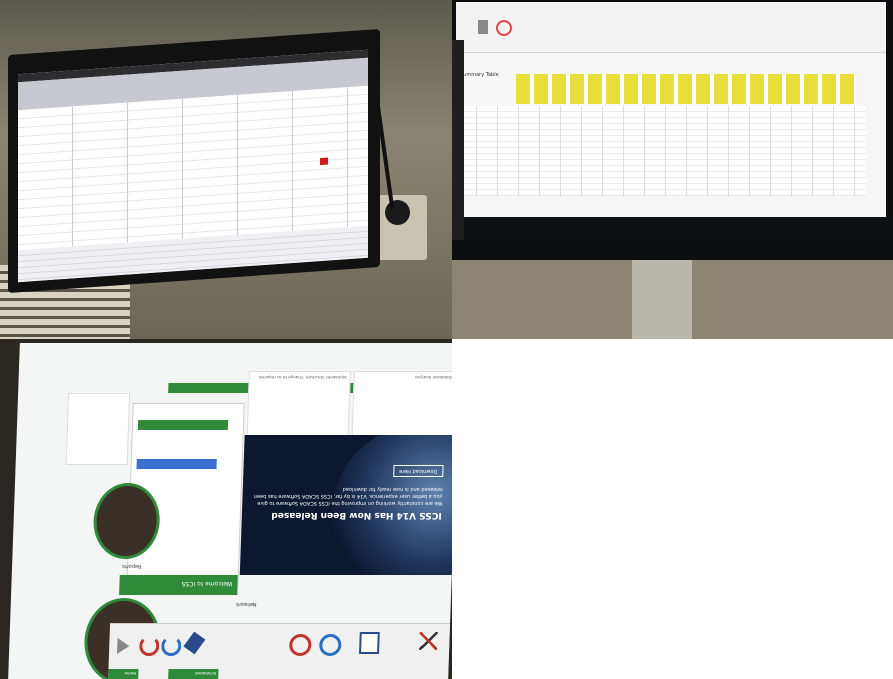 This screenshot has width=893, height=679. I want to click on grid-columns, so click(193, 168).